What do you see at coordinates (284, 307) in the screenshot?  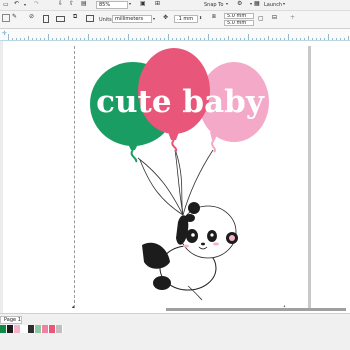 I see `page-marker-right: •` at bounding box center [284, 307].